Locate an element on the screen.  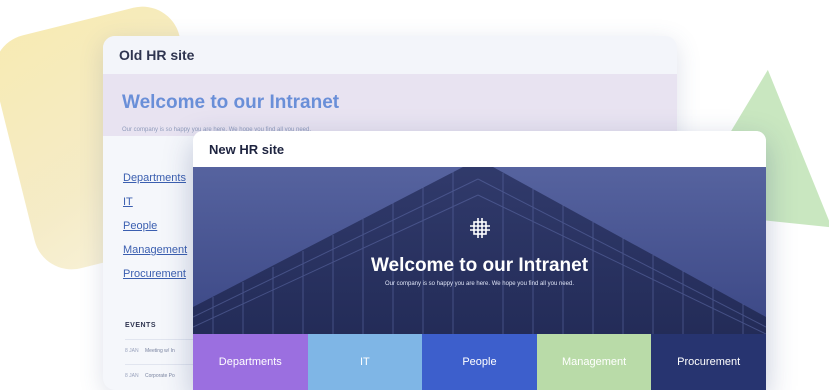
old-nav-departments: Departments is located at coordinates (155, 180).